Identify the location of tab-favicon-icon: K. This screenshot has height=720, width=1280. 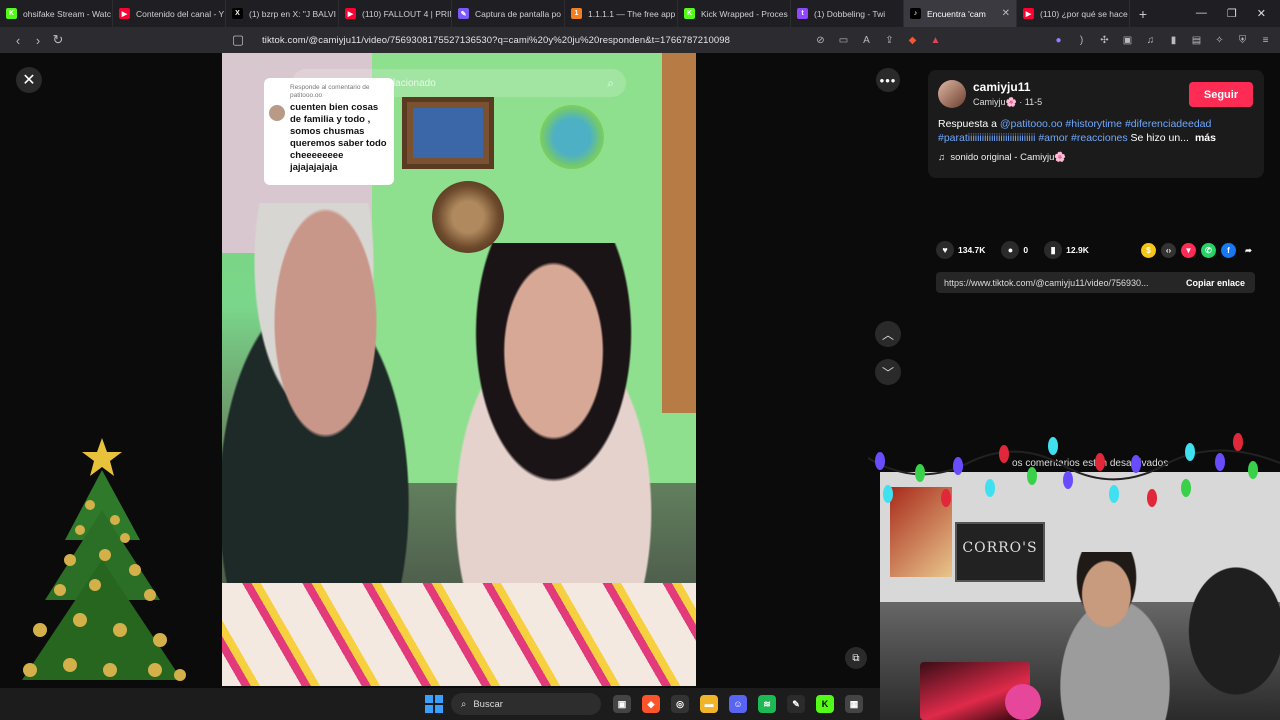
(11, 13).